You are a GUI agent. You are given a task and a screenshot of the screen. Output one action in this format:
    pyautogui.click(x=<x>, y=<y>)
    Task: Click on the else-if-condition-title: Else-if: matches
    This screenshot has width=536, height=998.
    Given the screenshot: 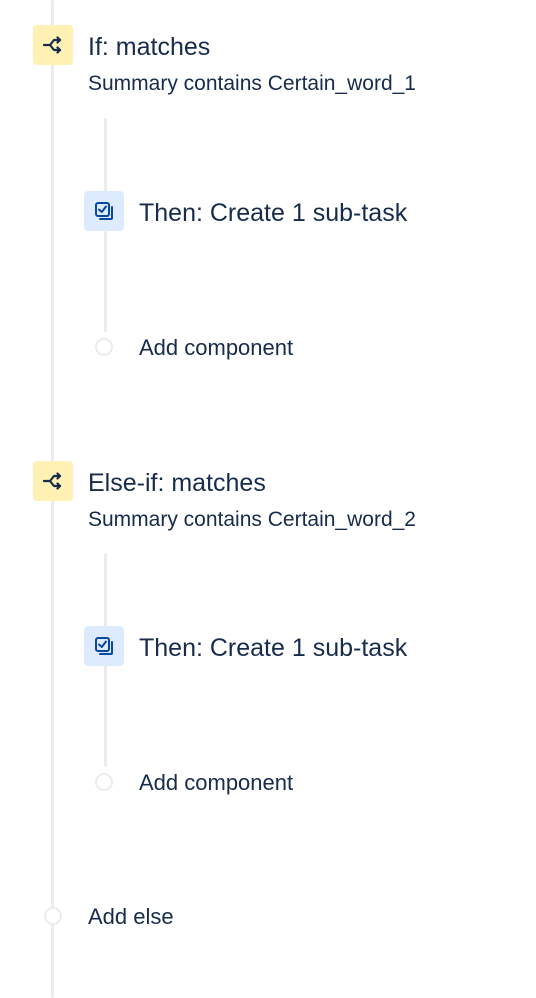 What is the action you would take?
    pyautogui.click(x=177, y=483)
    